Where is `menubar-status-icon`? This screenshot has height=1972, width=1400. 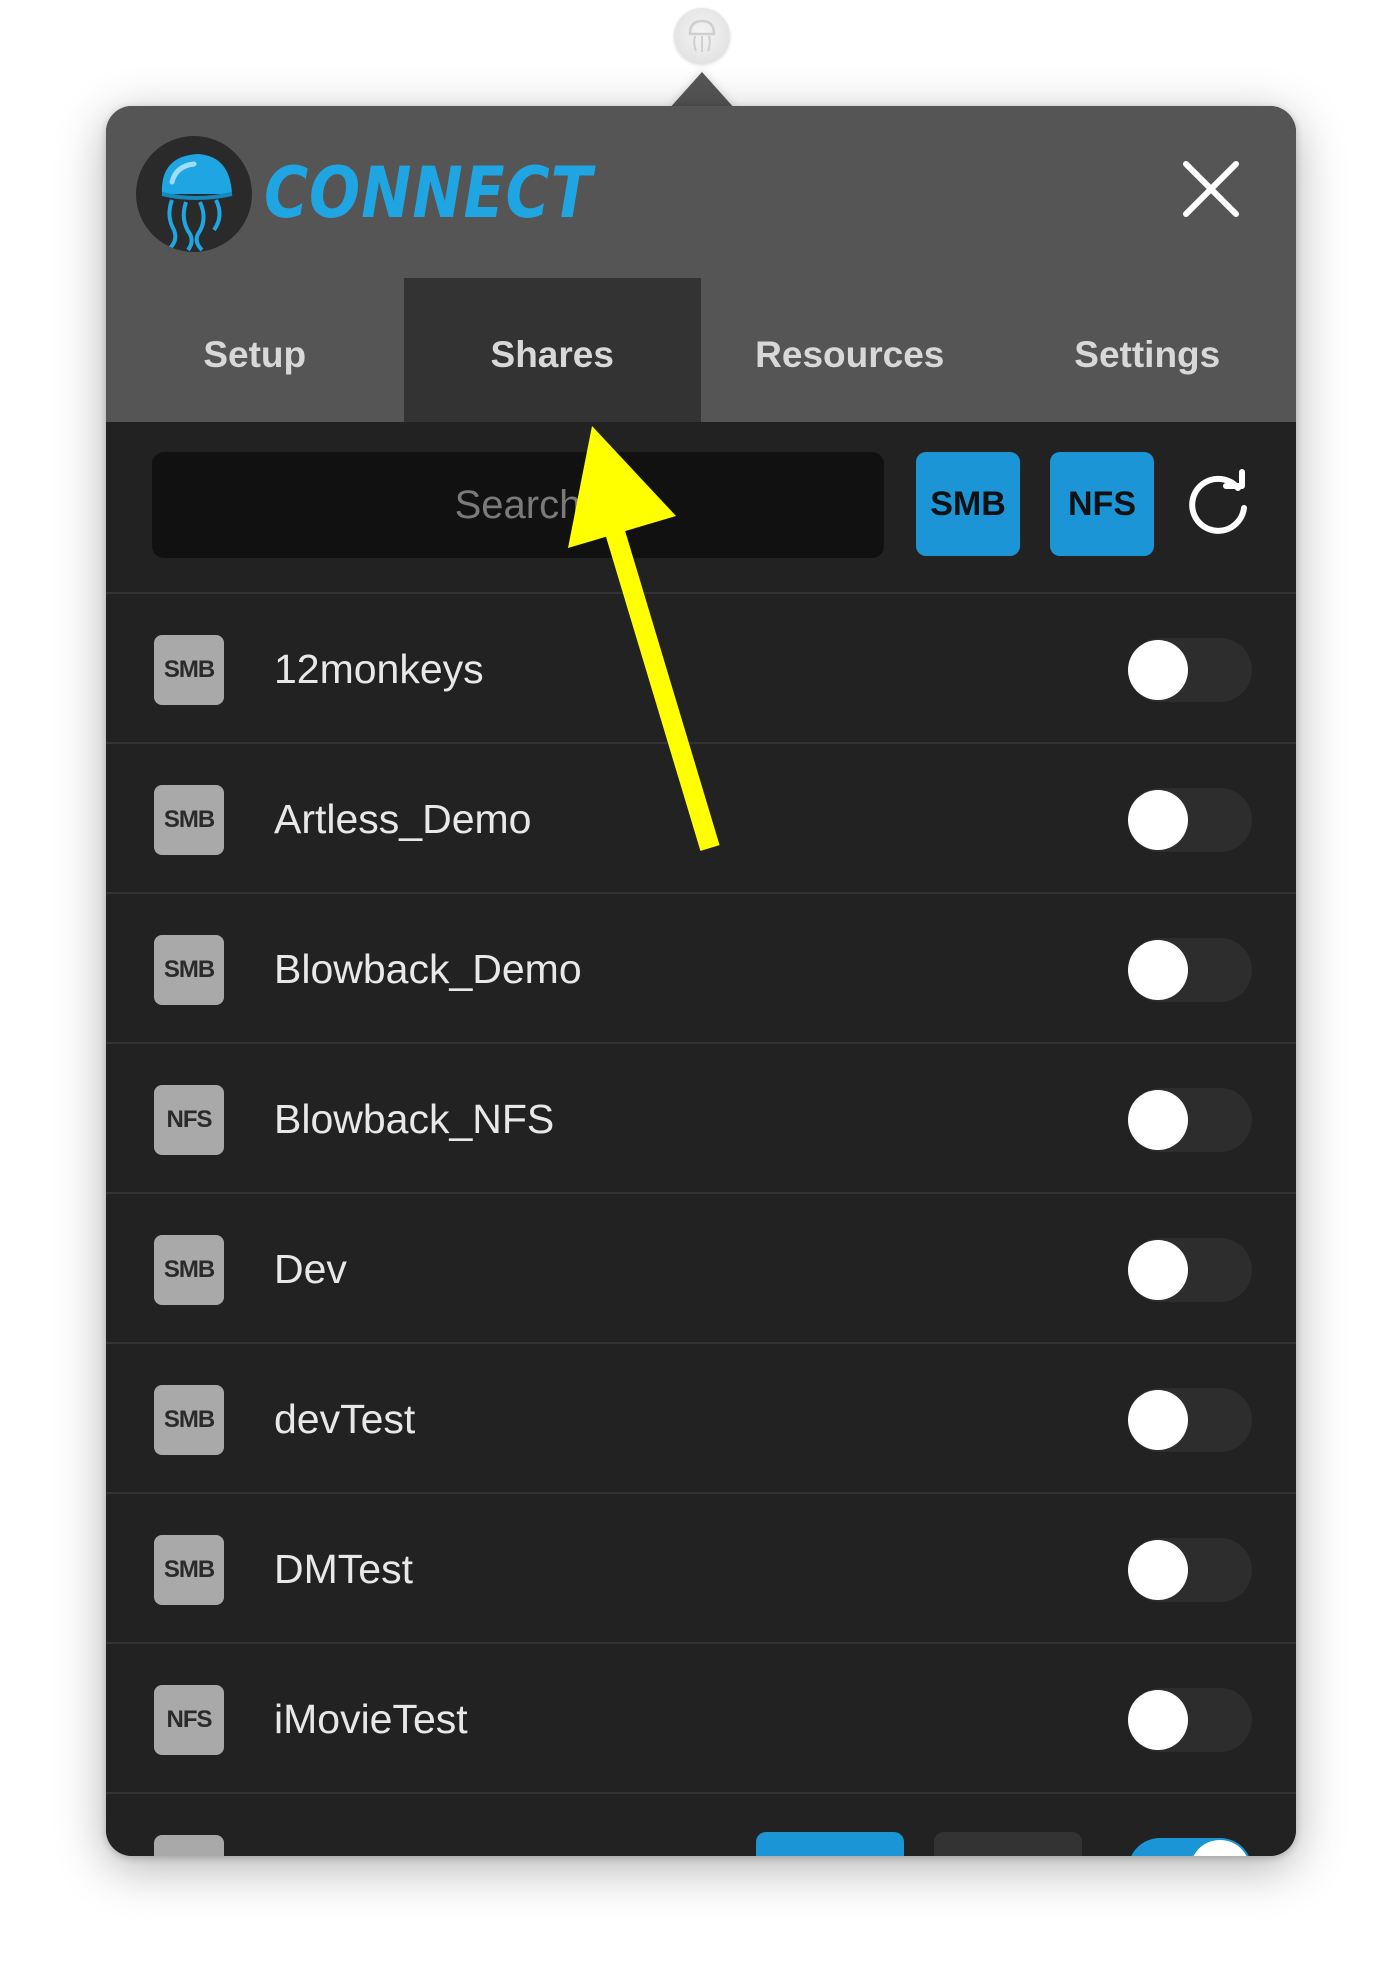
menubar-status-icon is located at coordinates (702, 36).